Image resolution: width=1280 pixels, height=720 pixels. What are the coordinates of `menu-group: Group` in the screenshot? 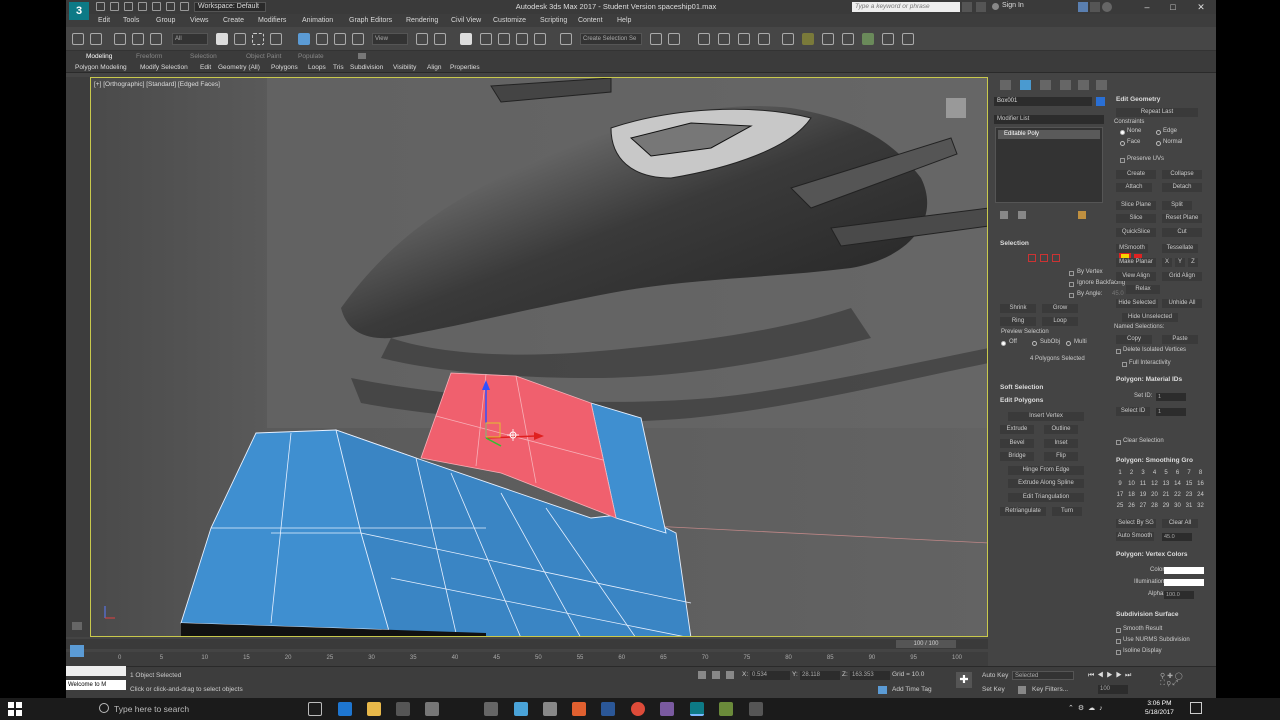 It's located at (165, 20).